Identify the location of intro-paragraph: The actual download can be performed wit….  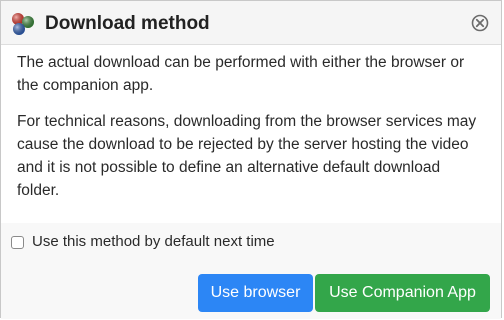
(241, 74).